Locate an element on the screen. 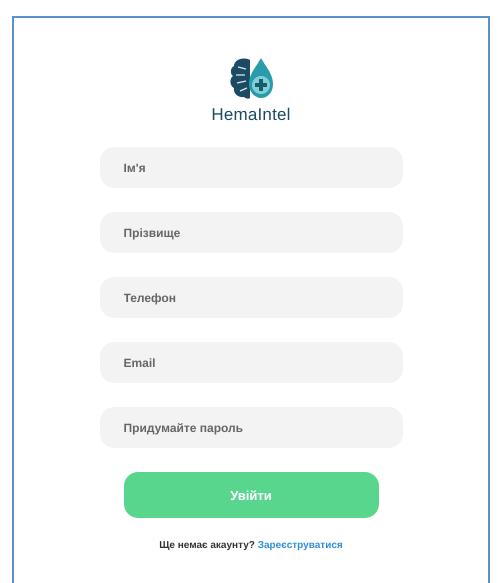 The height and width of the screenshot is (583, 498). signup-prompt: Ще немає акаунту? is located at coordinates (207, 545).